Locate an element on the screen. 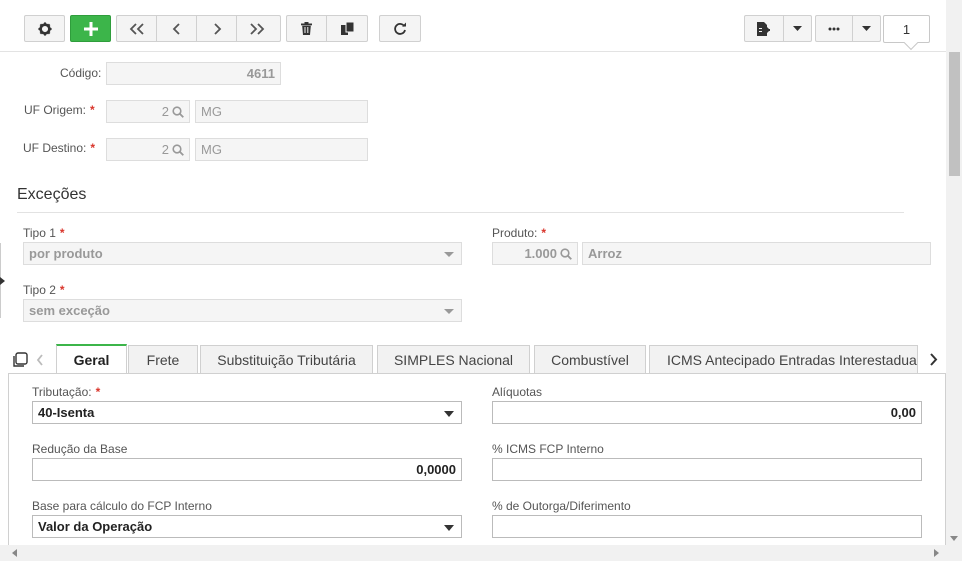  tab-substituicao-tributaria: Substituição Tributária is located at coordinates (286, 359).